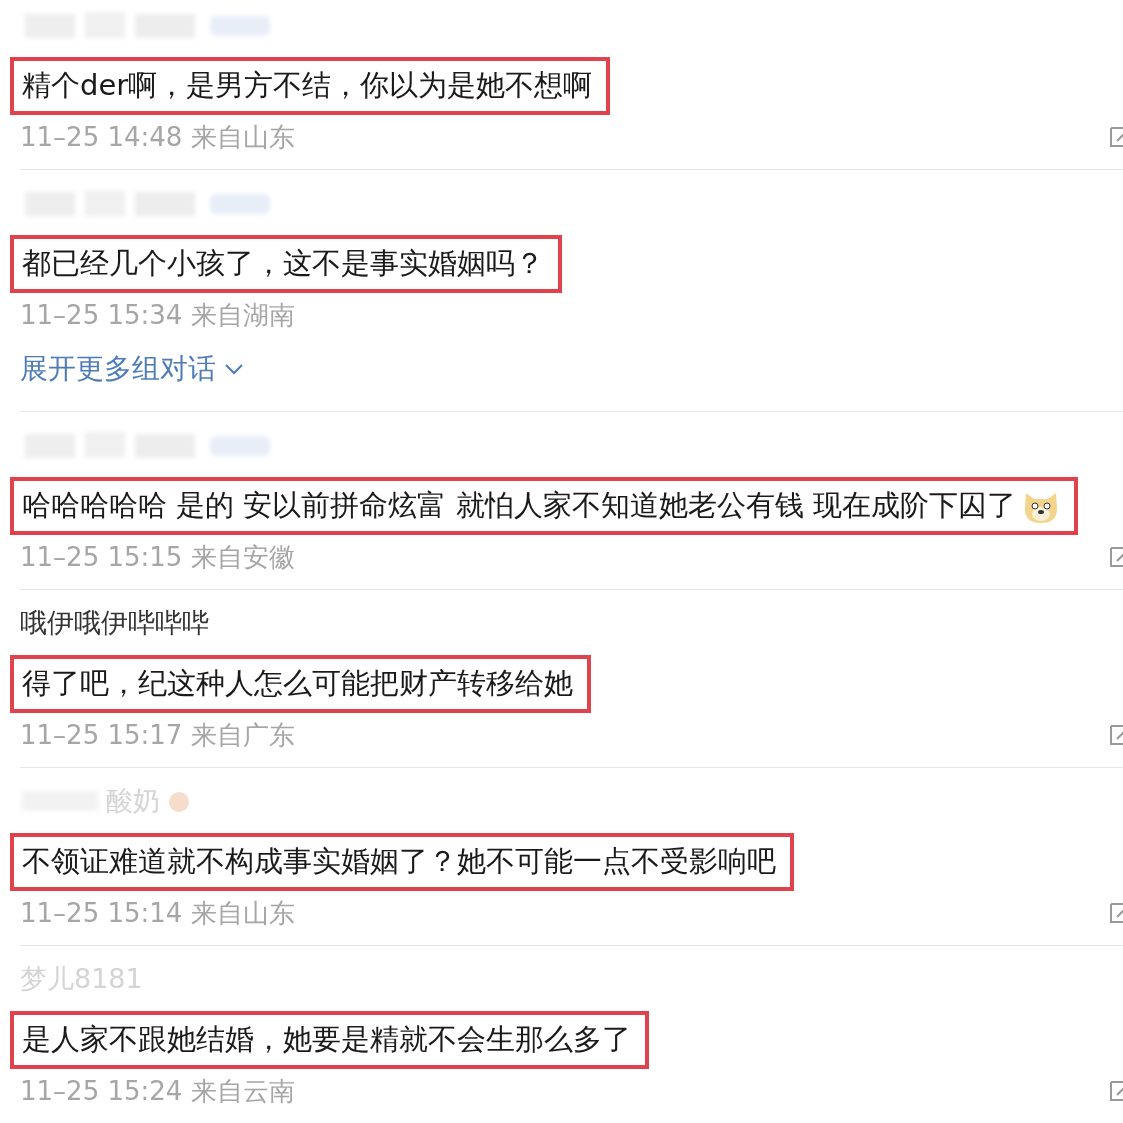  What do you see at coordinates (307, 85) in the screenshot?
I see `comment-text: 精个der啊，是男方不结，你以为是她不想啊` at bounding box center [307, 85].